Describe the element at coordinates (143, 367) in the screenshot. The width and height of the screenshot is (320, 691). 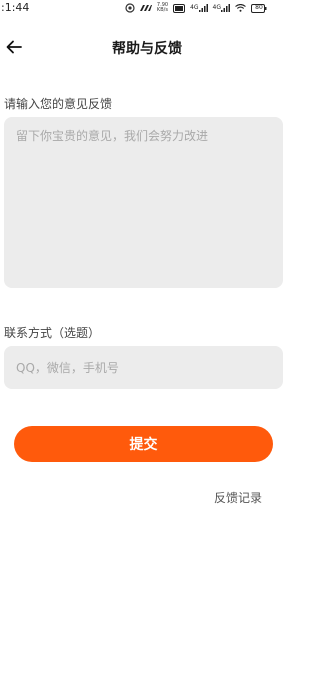
I see `contact-input` at that location.